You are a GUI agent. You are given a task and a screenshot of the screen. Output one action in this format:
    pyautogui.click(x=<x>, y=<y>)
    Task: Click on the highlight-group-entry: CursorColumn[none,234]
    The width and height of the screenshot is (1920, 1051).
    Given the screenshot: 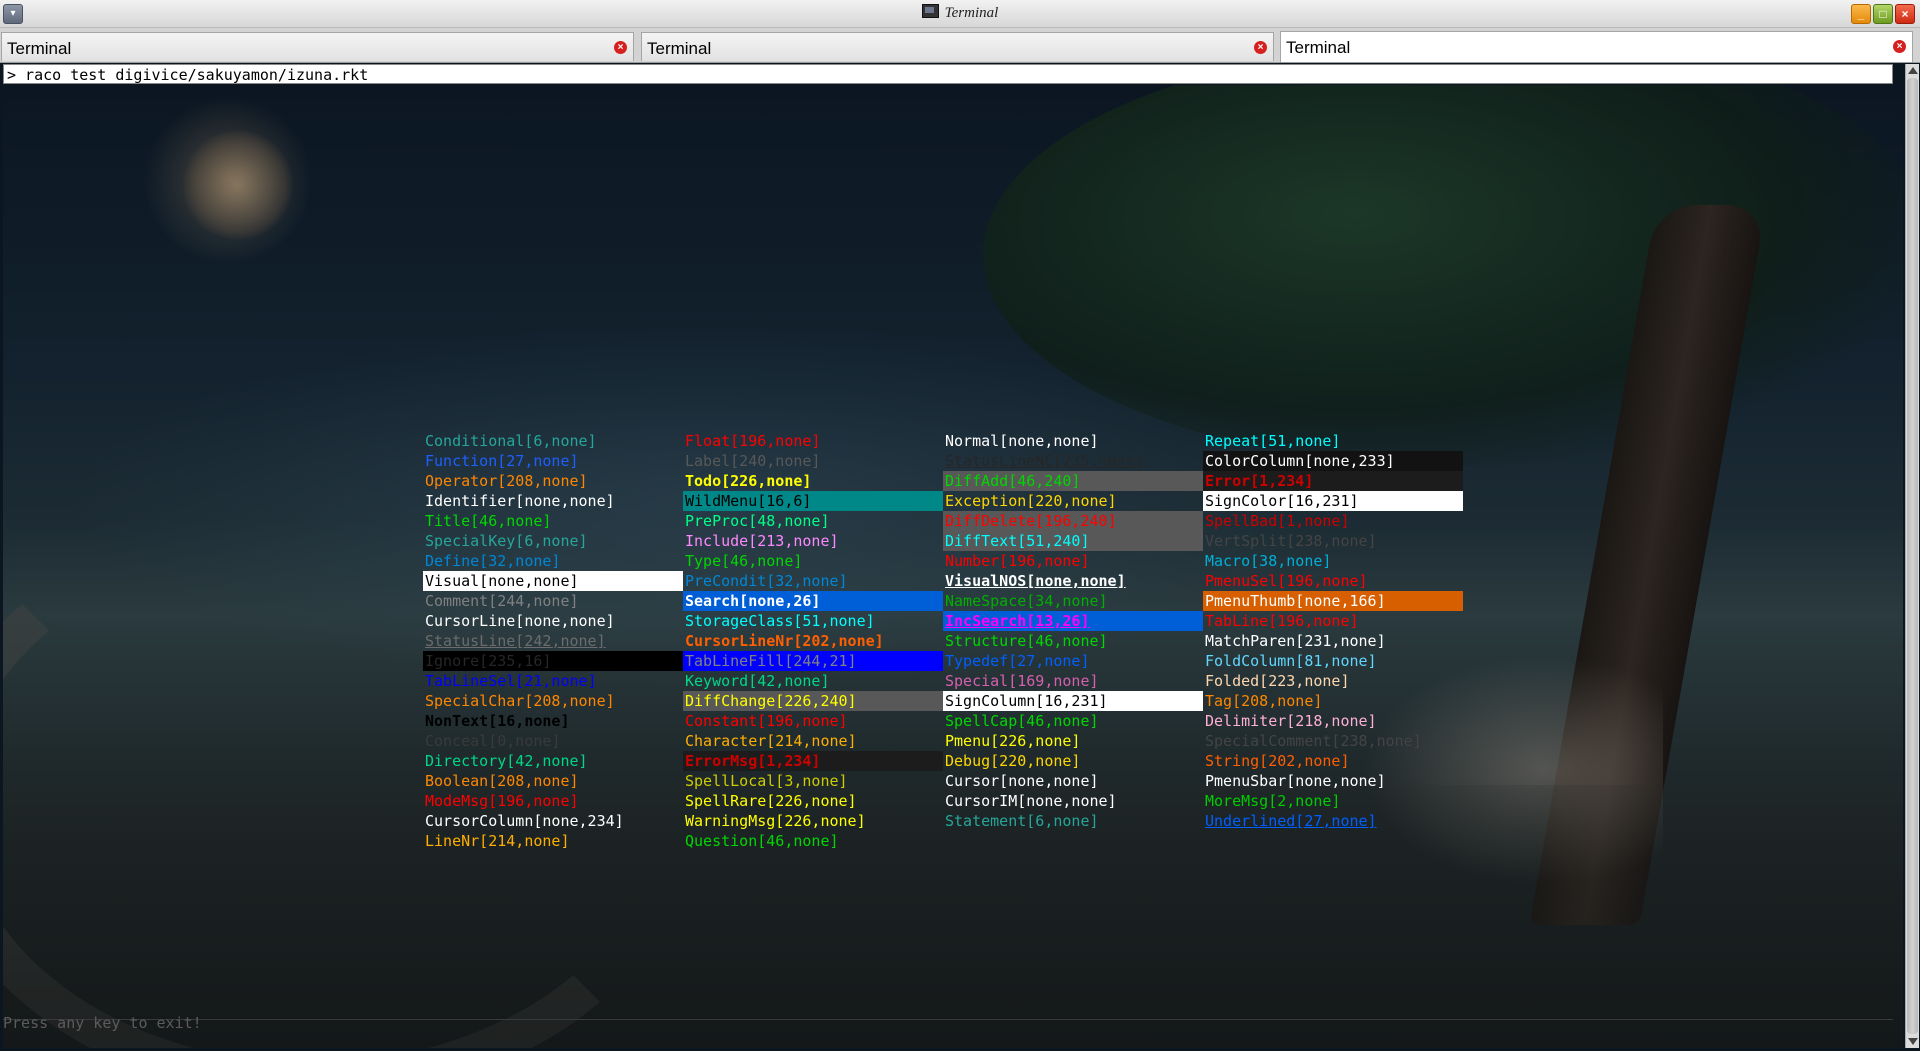 What is the action you would take?
    pyautogui.click(x=524, y=821)
    